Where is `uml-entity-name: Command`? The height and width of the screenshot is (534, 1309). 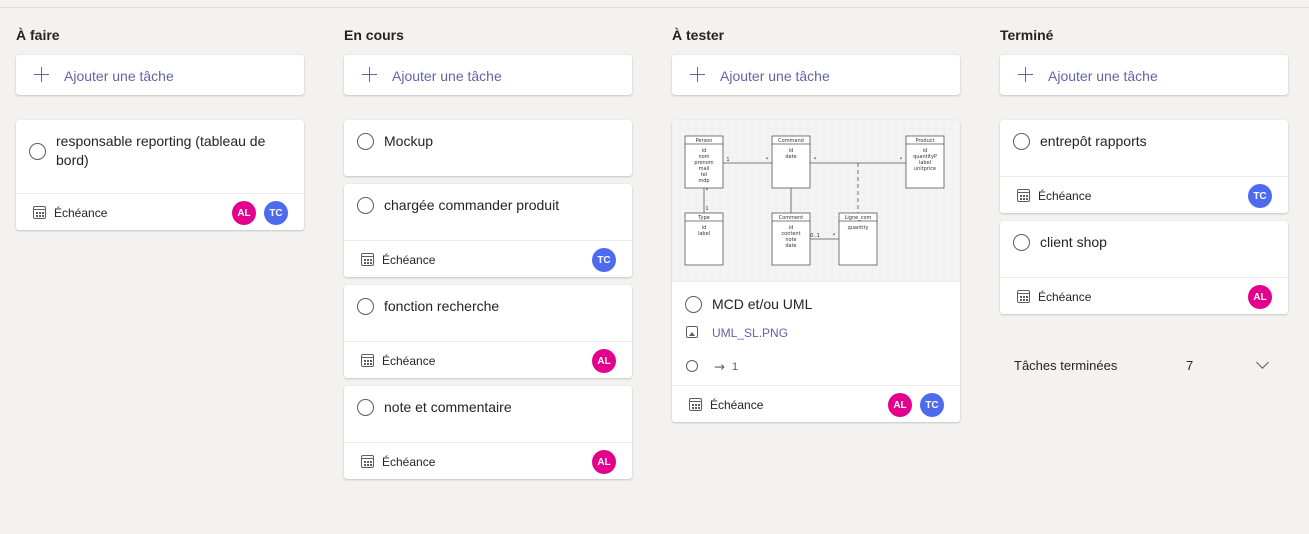
uml-entity-name: Command is located at coordinates (791, 141).